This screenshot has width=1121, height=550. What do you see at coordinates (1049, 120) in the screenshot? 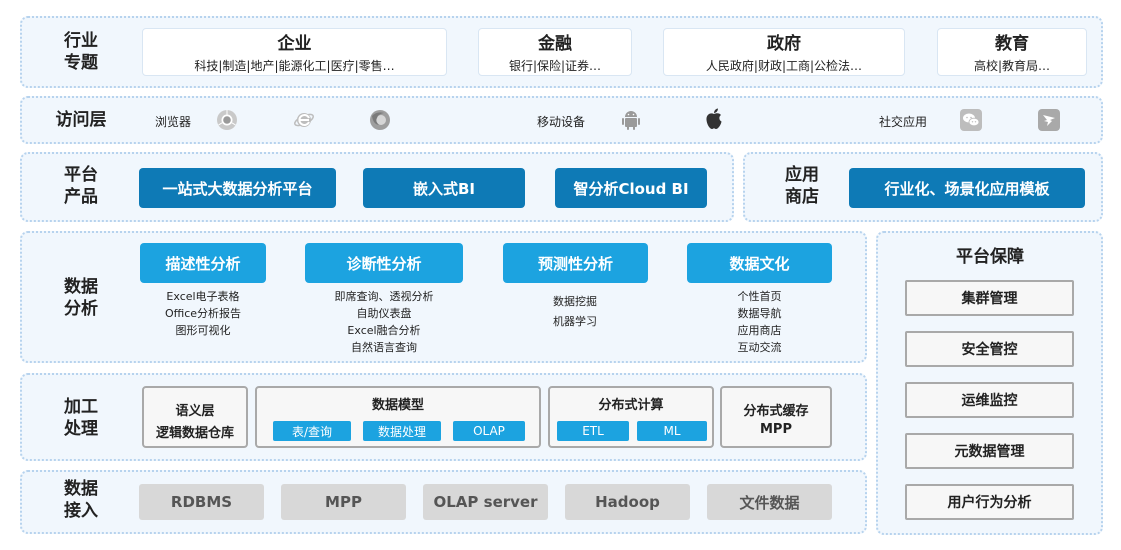
I see `dingtalk-icon` at bounding box center [1049, 120].